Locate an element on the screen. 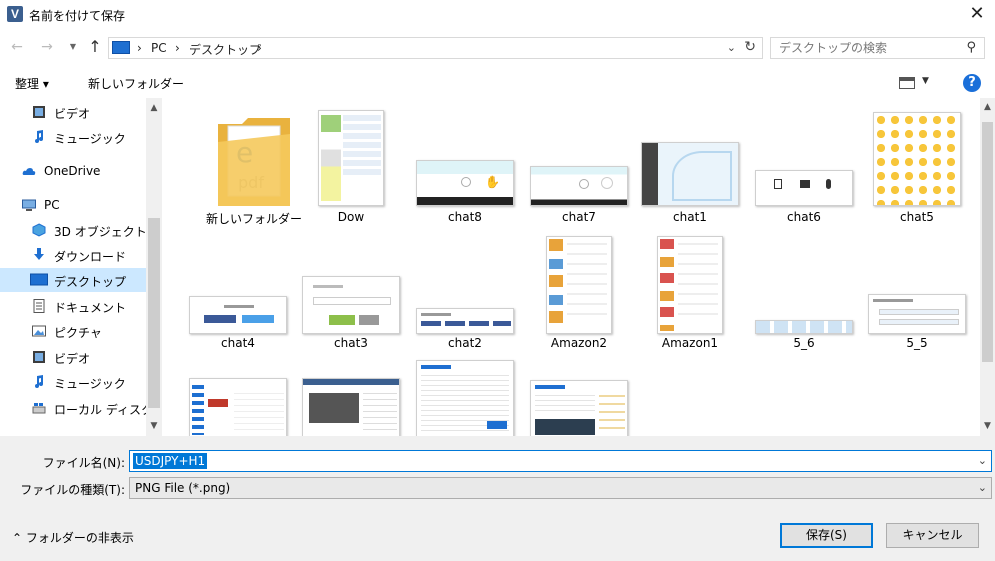  file-name: chat4 is located at coordinates (238, 343).